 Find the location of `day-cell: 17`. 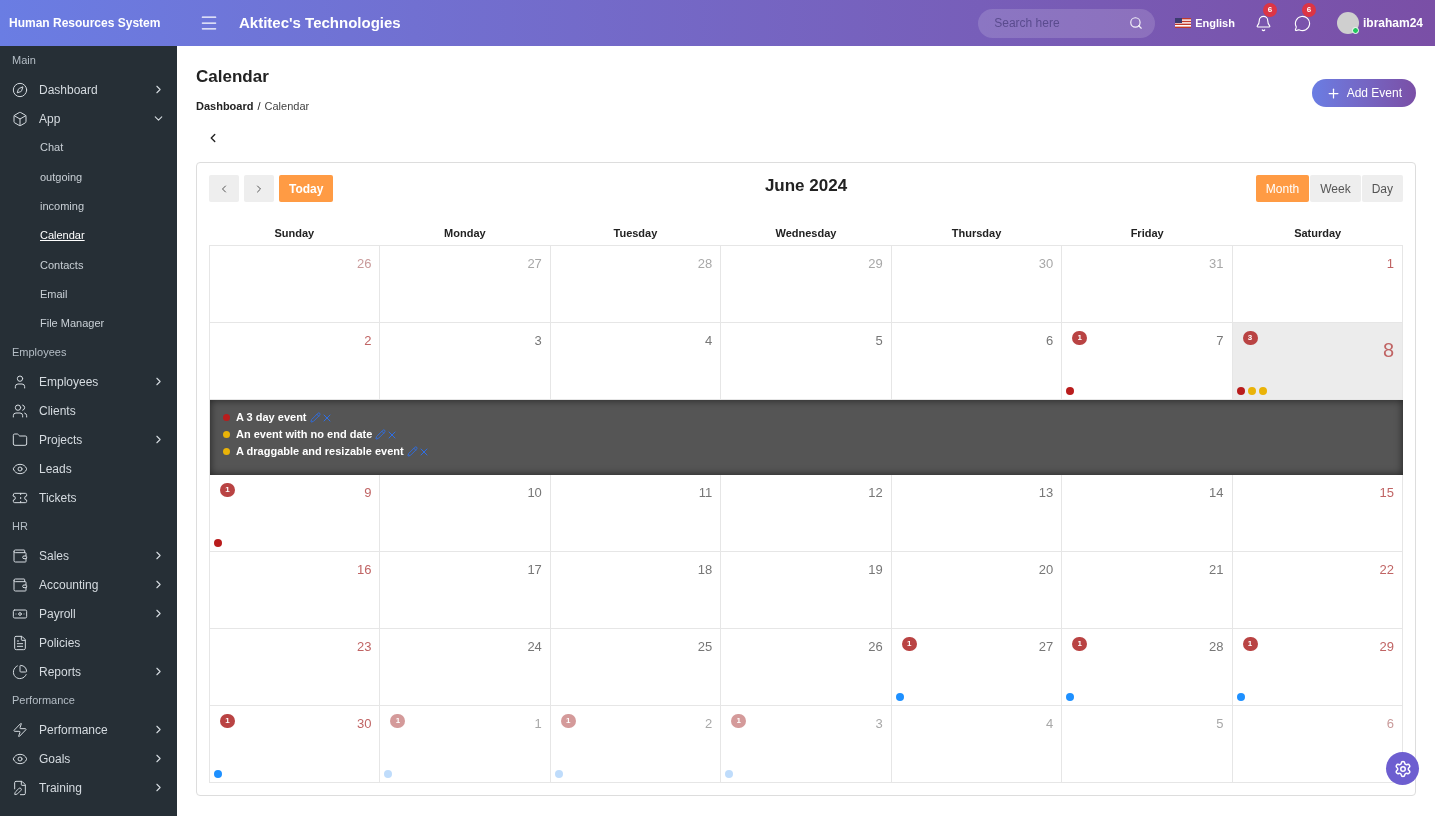

day-cell: 17 is located at coordinates (465, 590).